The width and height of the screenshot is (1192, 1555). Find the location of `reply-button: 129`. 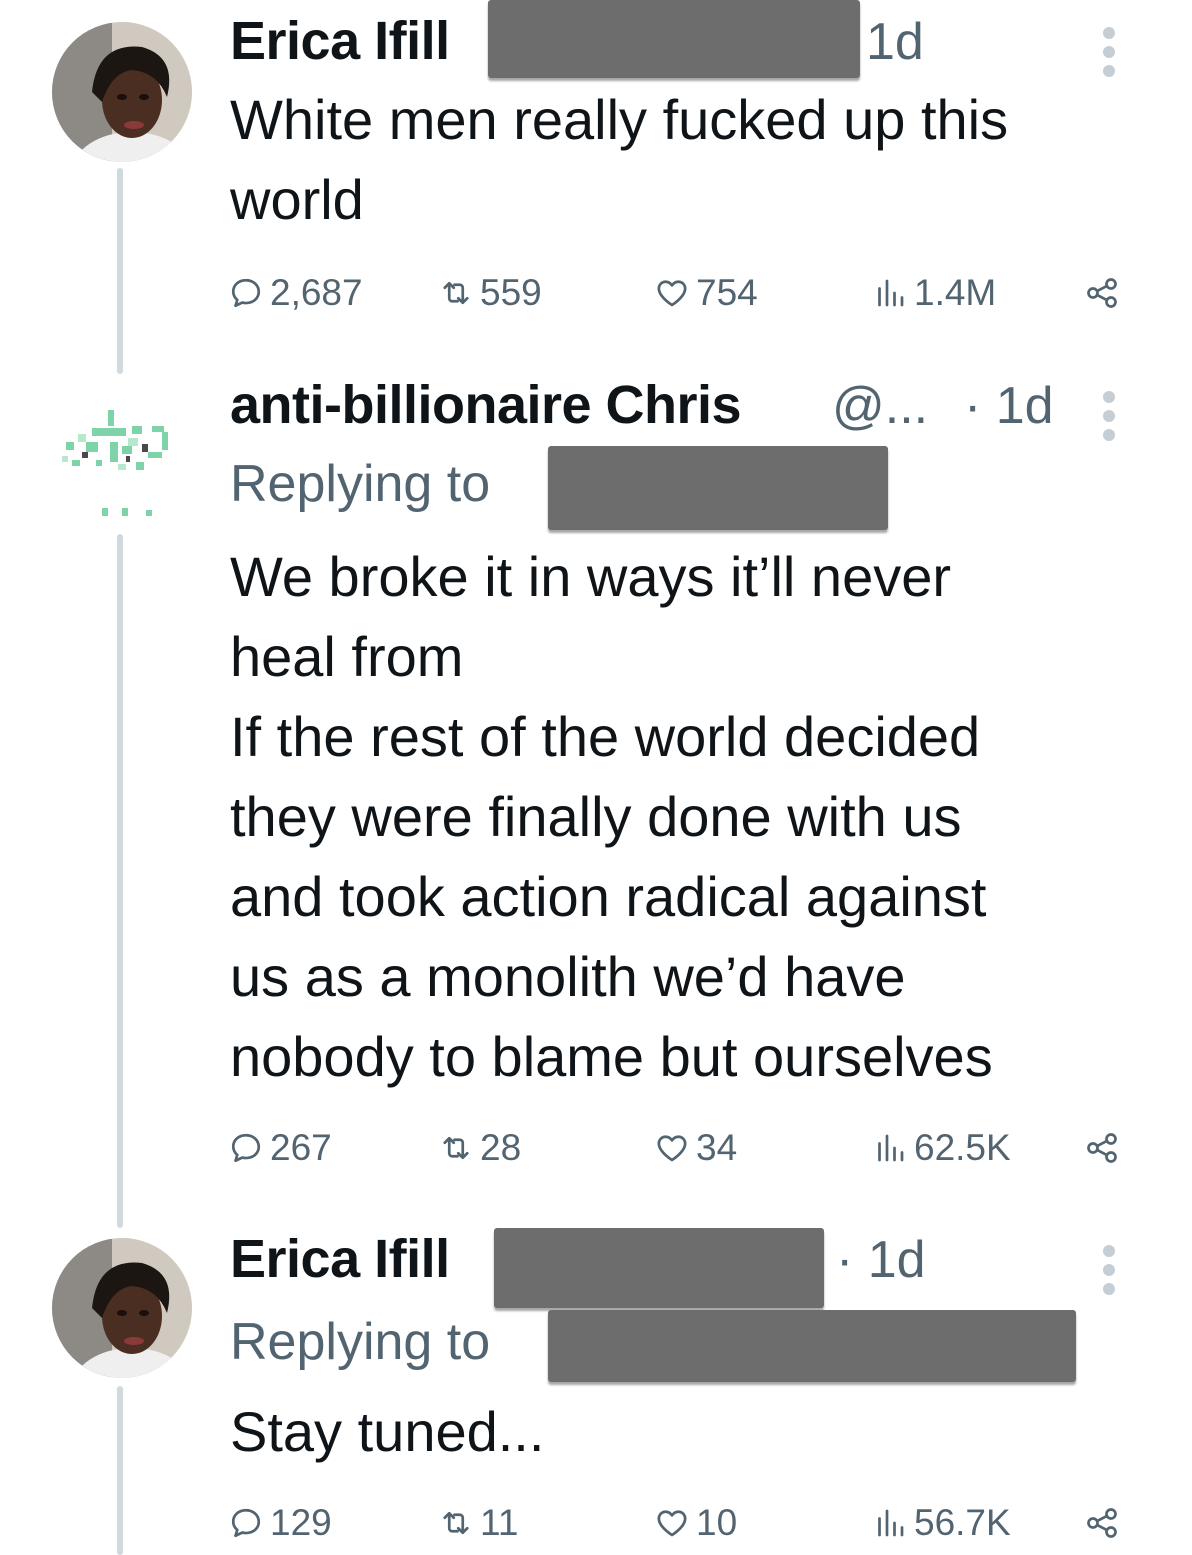

reply-button: 129 is located at coordinates (280, 1523).